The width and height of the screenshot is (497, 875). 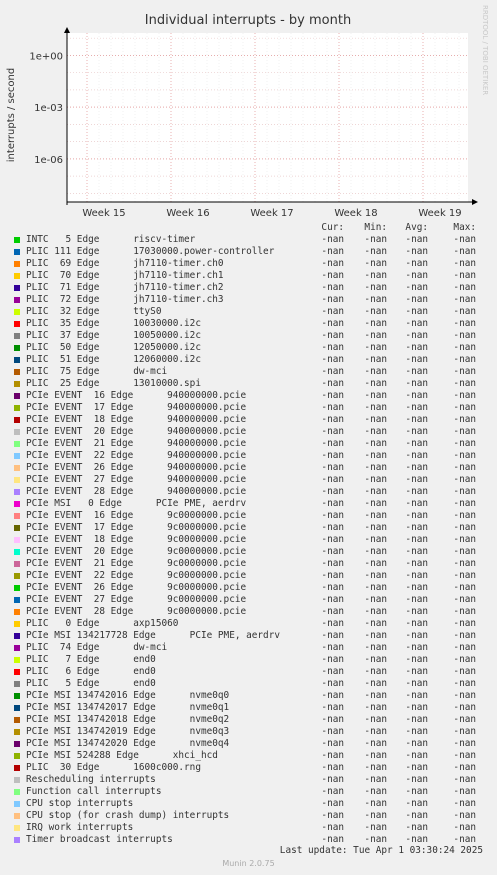 What do you see at coordinates (187, 213) in the screenshot?
I see `x-tick-label: Week 16` at bounding box center [187, 213].